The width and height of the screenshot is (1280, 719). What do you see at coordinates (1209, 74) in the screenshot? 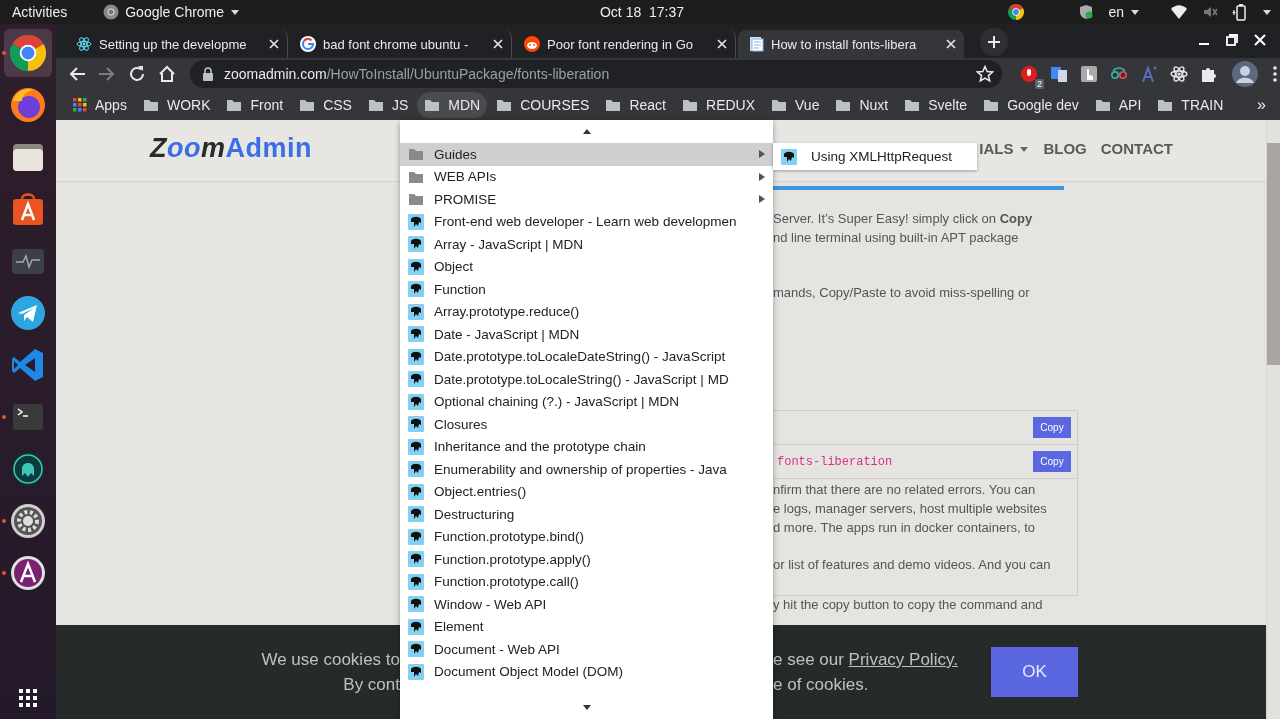
I see `puzzle-icon` at bounding box center [1209, 74].